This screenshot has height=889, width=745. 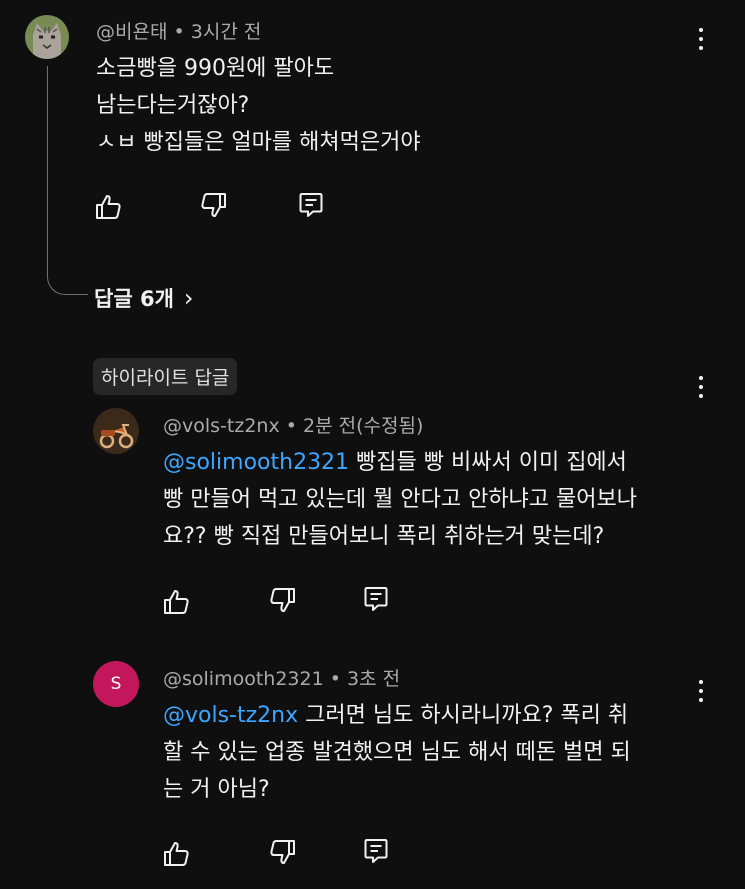 I want to click on comment-meta: @비욘태 • 3시간 전, so click(x=178, y=30).